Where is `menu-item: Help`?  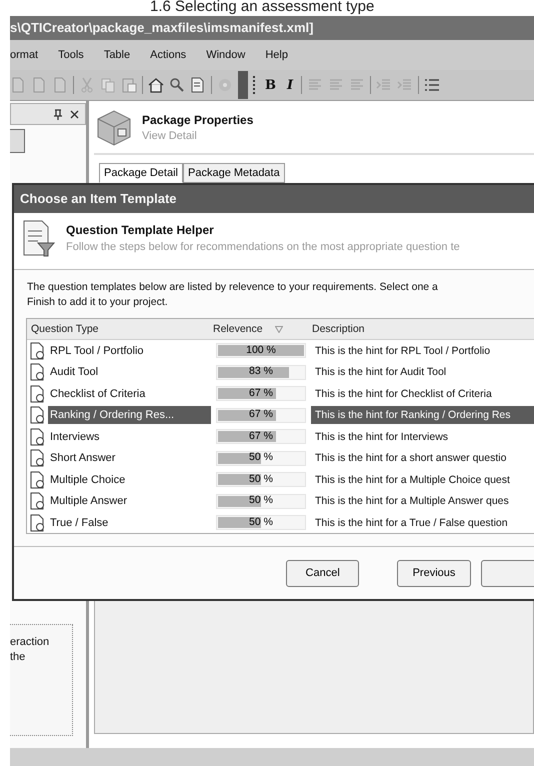
menu-item: Help is located at coordinates (276, 55).